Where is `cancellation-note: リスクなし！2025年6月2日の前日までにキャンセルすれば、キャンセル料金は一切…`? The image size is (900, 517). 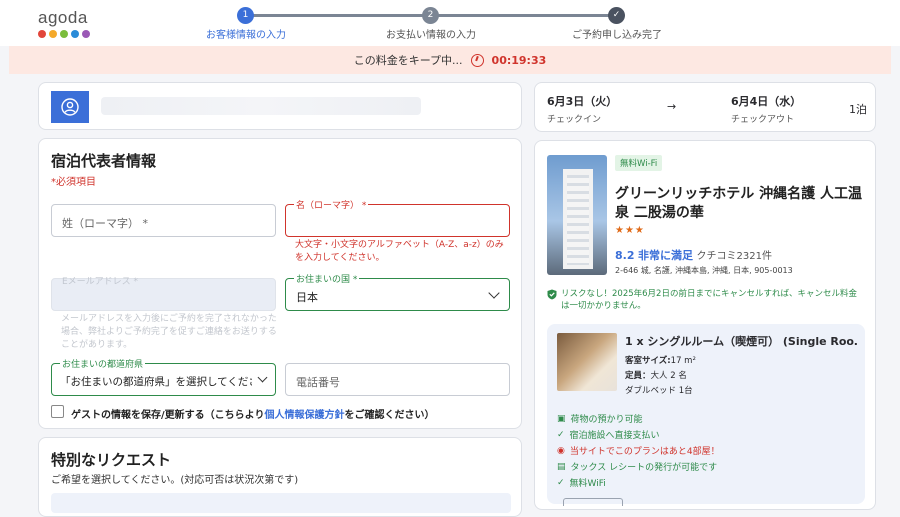 cancellation-note: リスクなし！2025年6月2日の前日までにキャンセルすれば、キャンセル料金は一切… is located at coordinates (706, 300).